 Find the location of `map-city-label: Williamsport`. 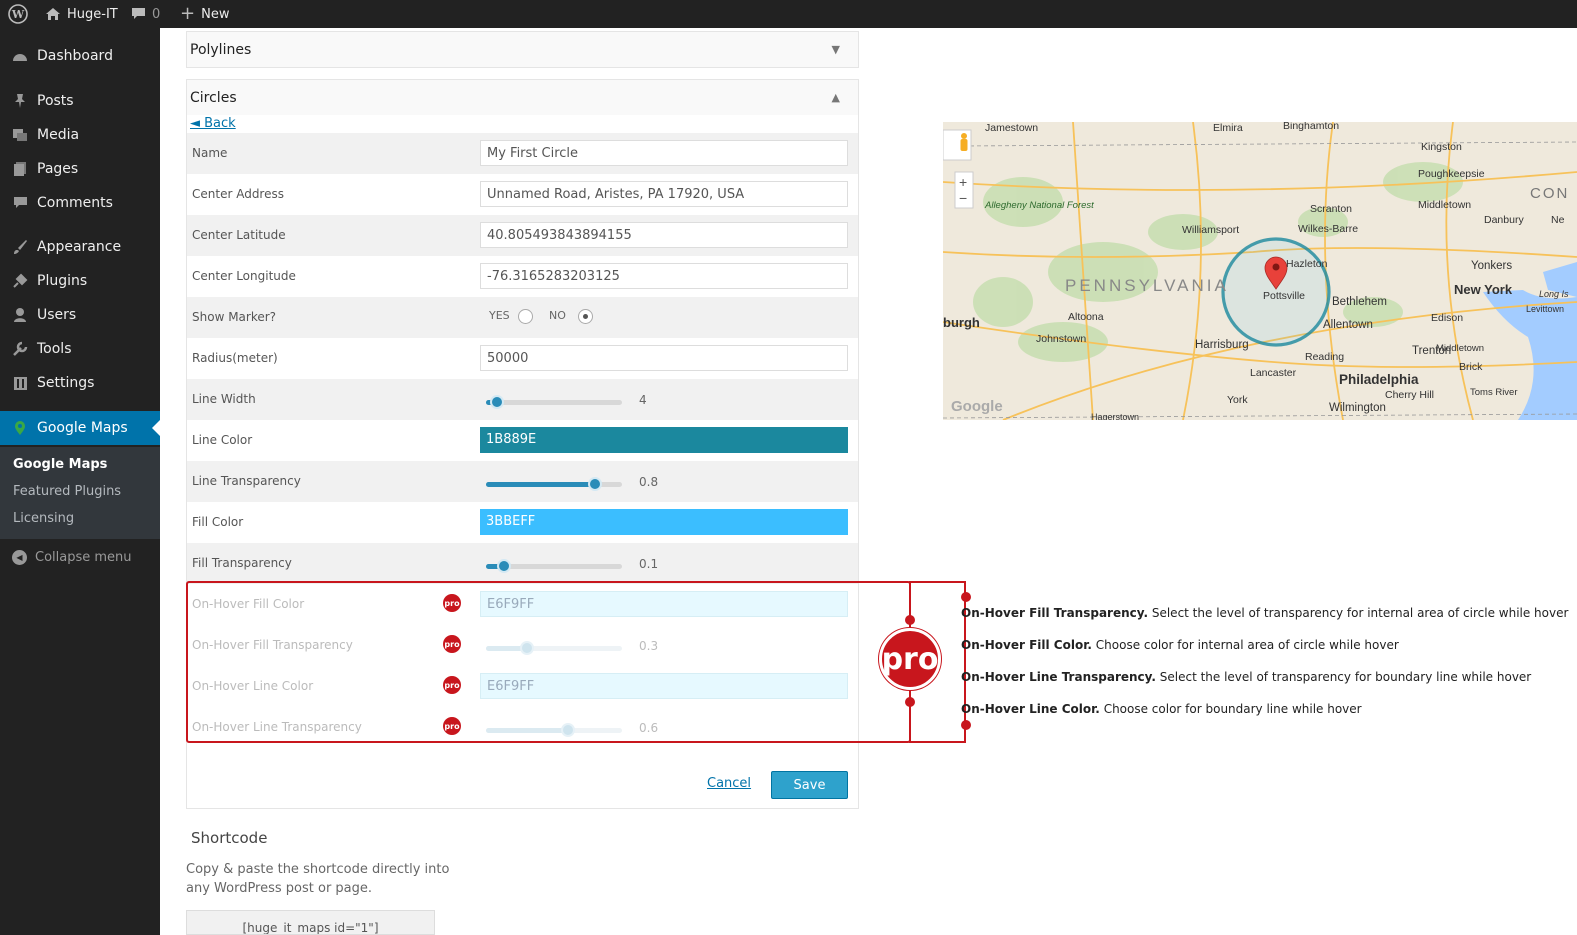

map-city-label: Williamsport is located at coordinates (1210, 230).